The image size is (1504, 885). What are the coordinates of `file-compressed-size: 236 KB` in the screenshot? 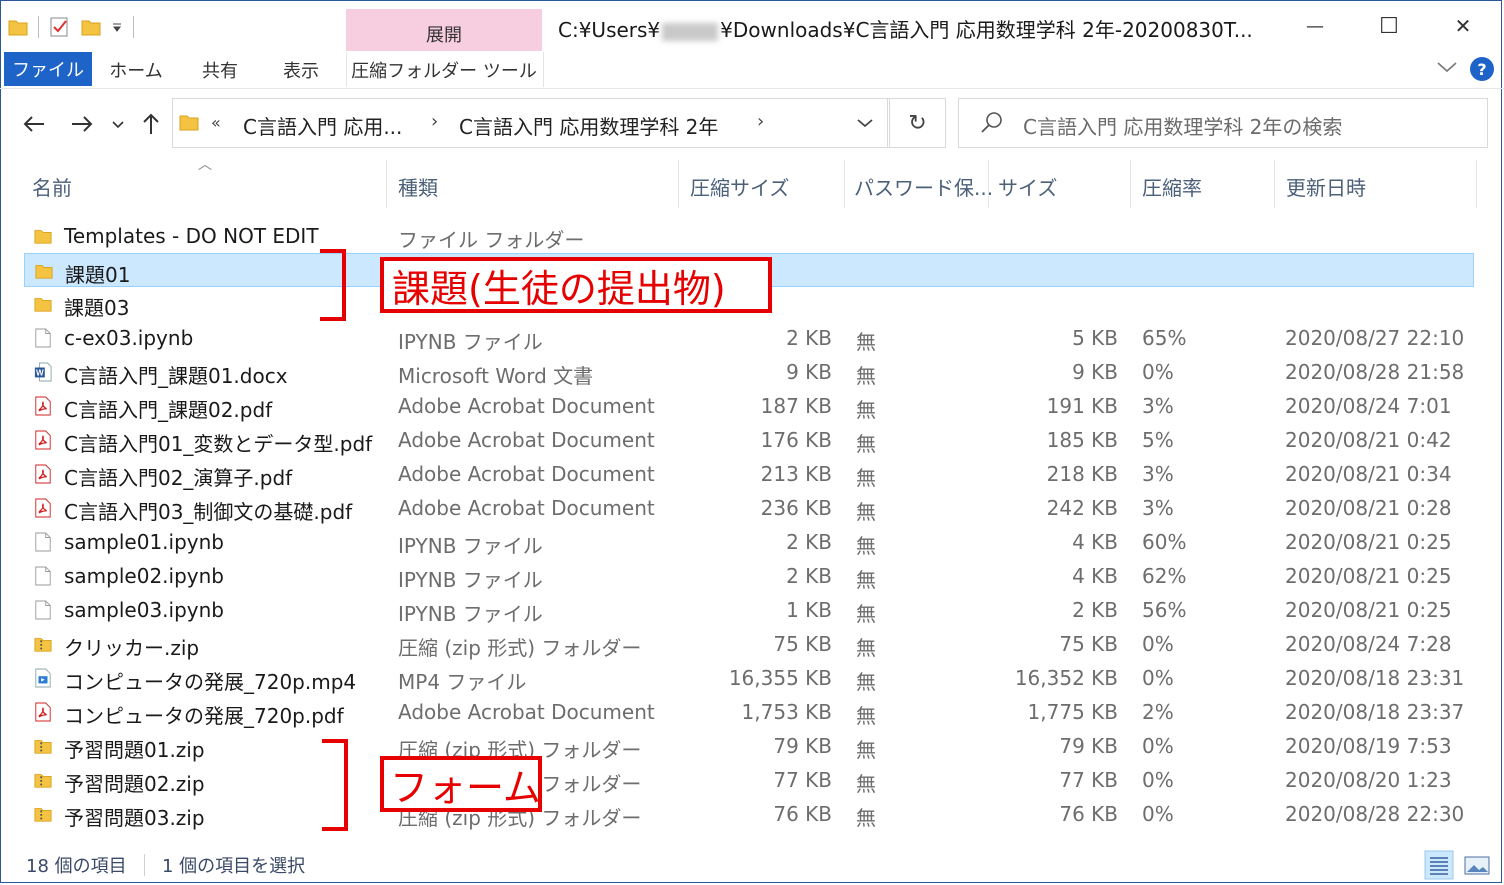 It's located at (796, 508).